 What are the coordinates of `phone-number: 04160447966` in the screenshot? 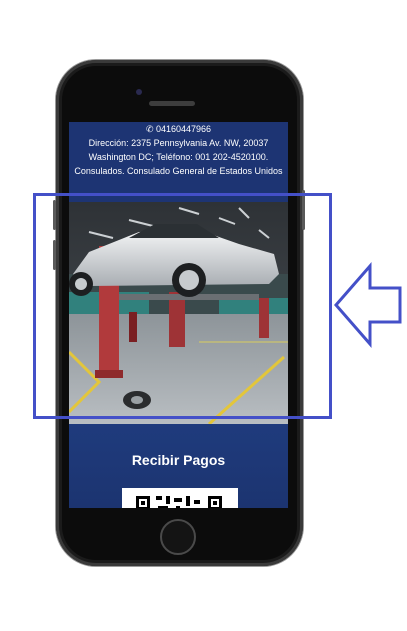 It's located at (183, 129).